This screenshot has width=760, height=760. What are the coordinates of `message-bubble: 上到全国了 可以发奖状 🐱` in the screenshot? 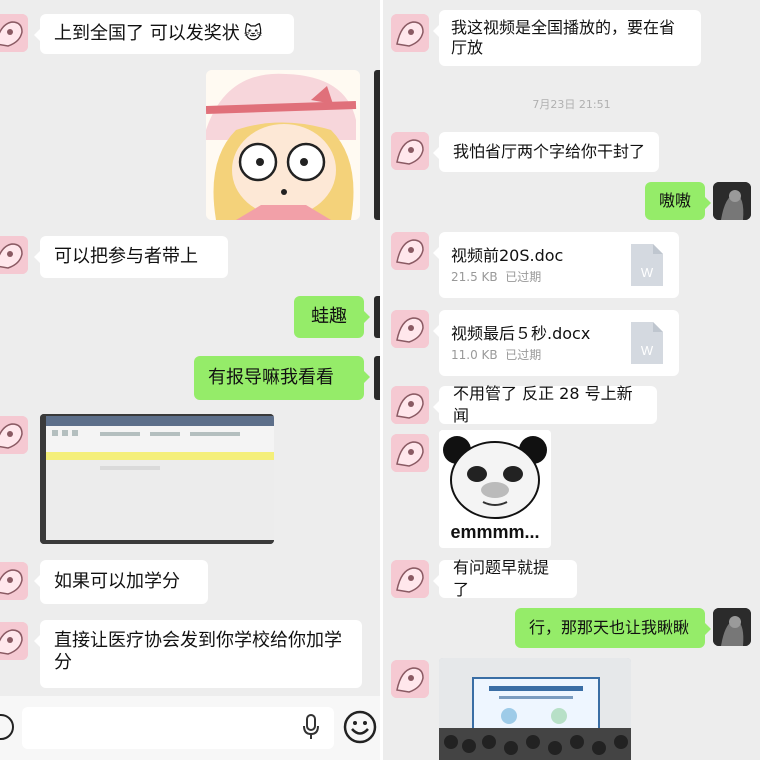 It's located at (164, 34).